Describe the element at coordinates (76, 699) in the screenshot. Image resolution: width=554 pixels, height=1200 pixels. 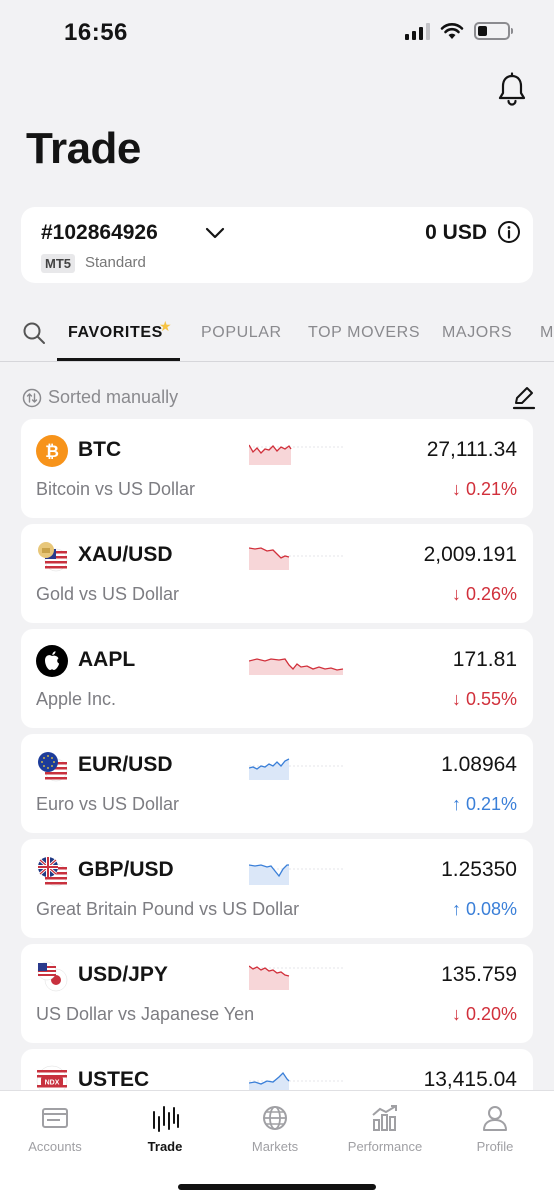
I see `instrument-description: Apple Inc.` at that location.